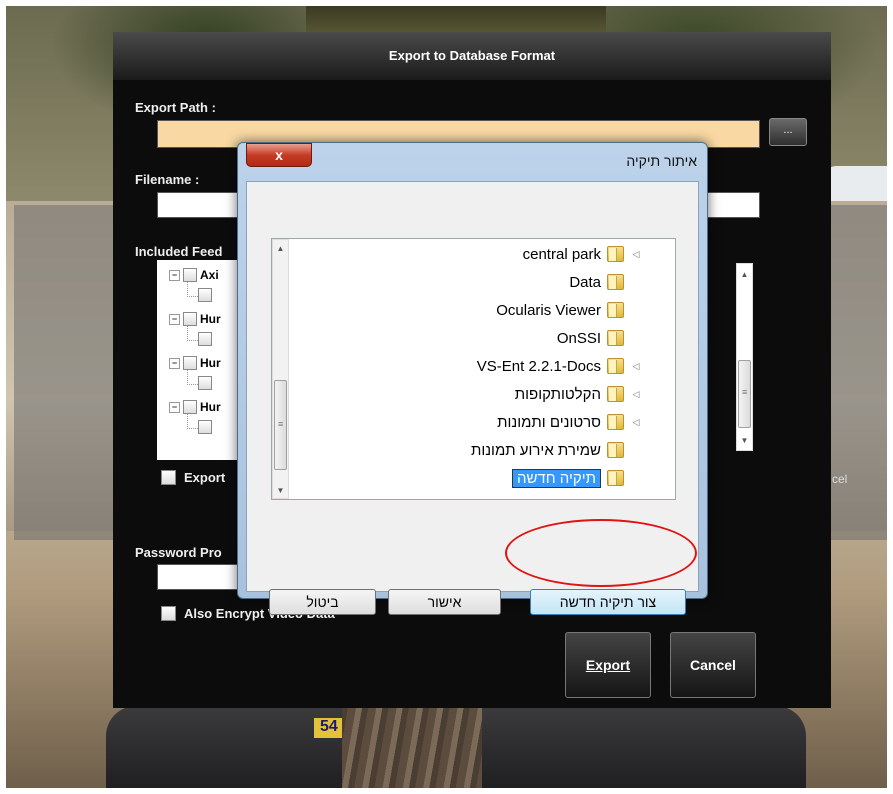 This screenshot has height=794, width=893. Describe the element at coordinates (856, 186) in the screenshot. I see `parked-car` at that location.